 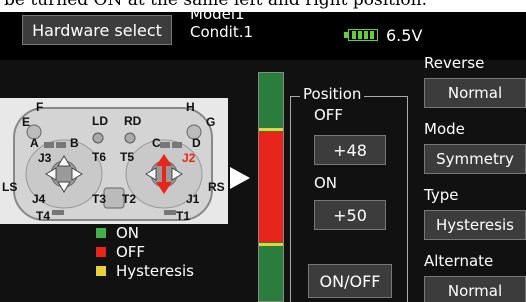 What do you see at coordinates (99, 157) in the screenshot?
I see `trim-label-t6: T6` at bounding box center [99, 157].